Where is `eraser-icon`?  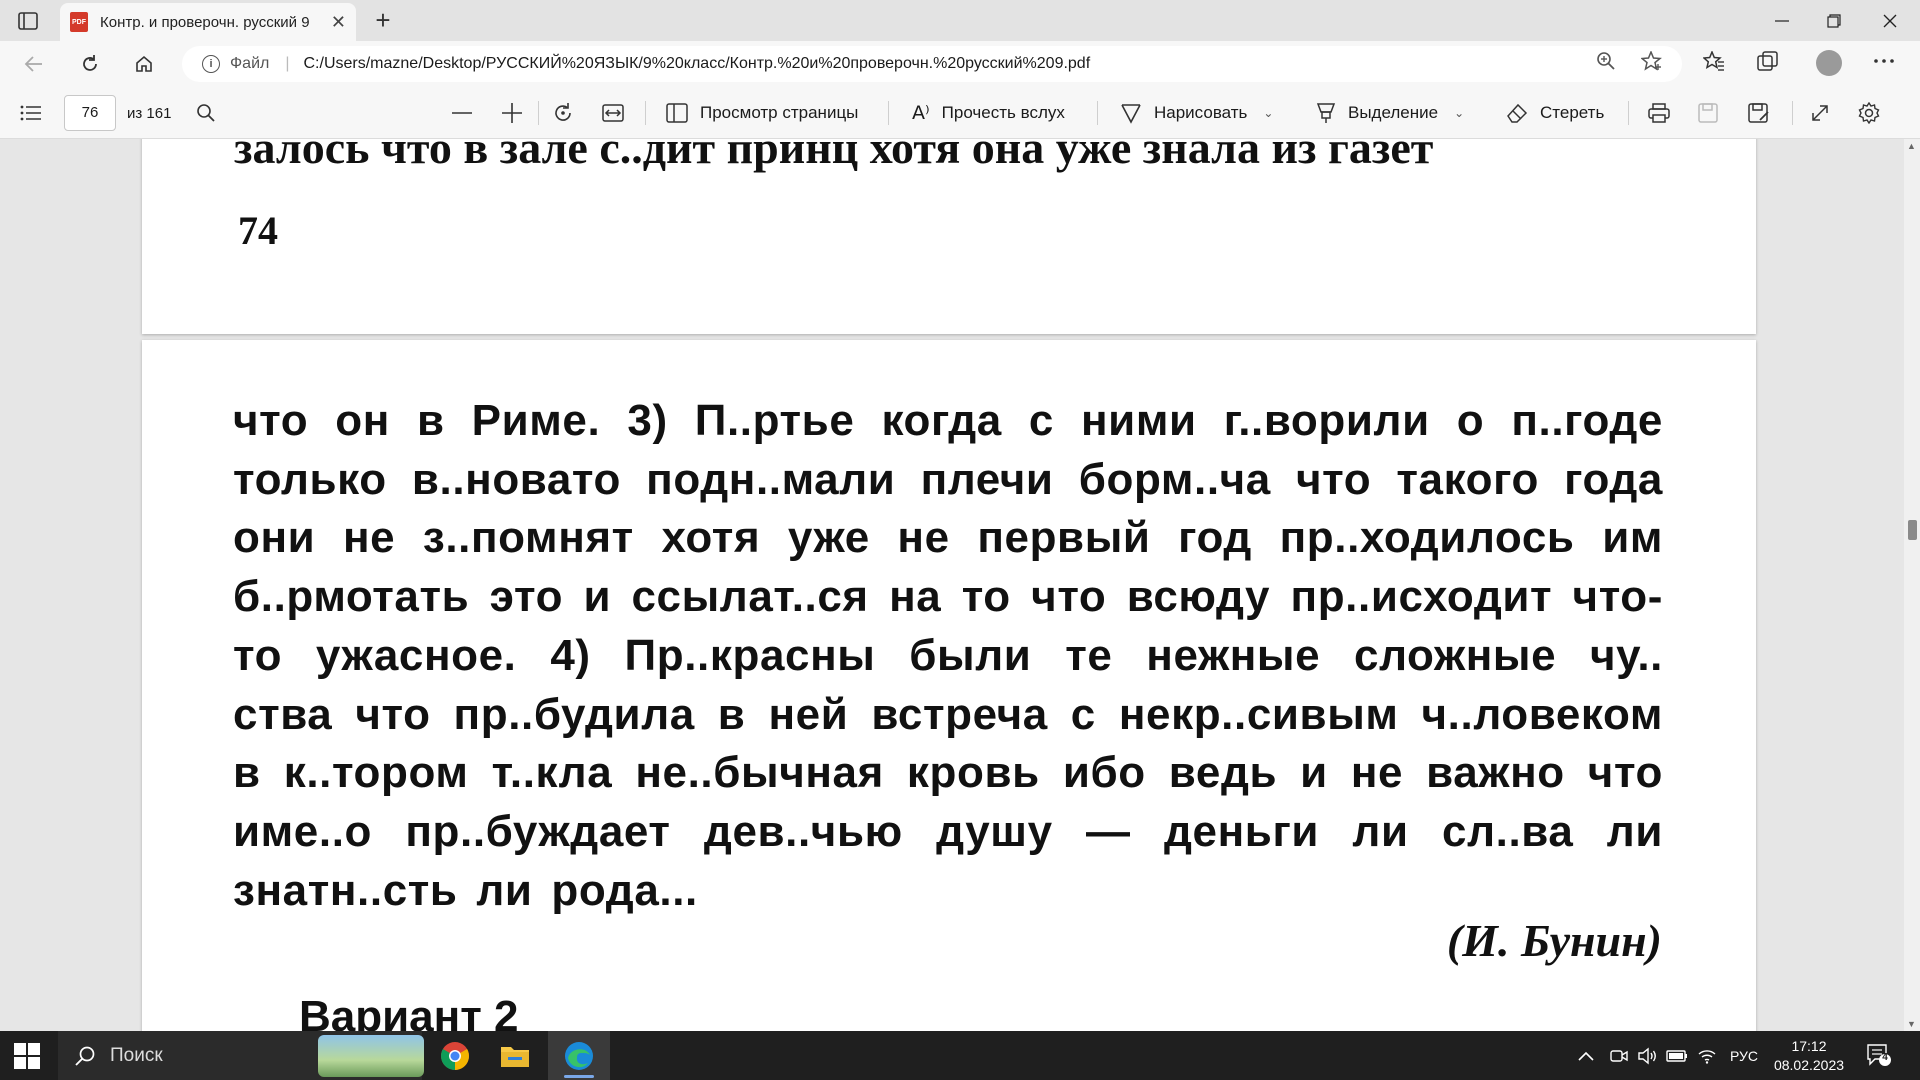 eraser-icon is located at coordinates (1517, 113).